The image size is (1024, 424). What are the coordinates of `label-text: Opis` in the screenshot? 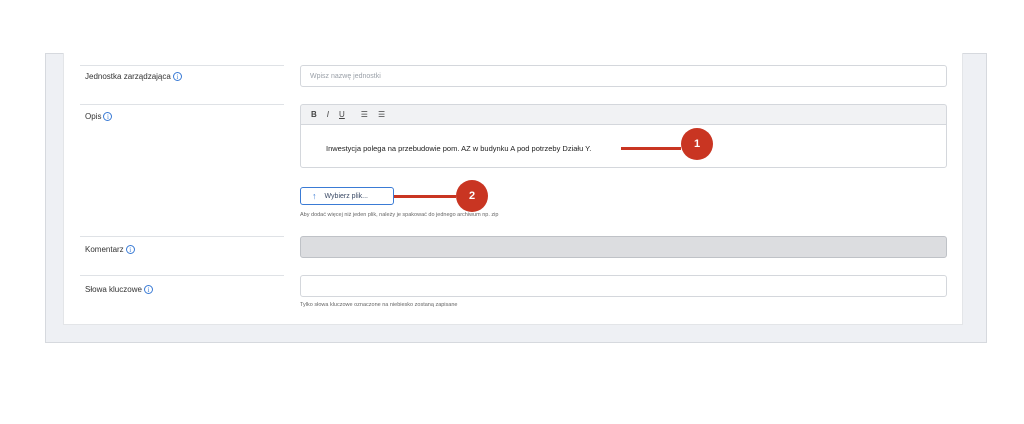 It's located at (93, 116).